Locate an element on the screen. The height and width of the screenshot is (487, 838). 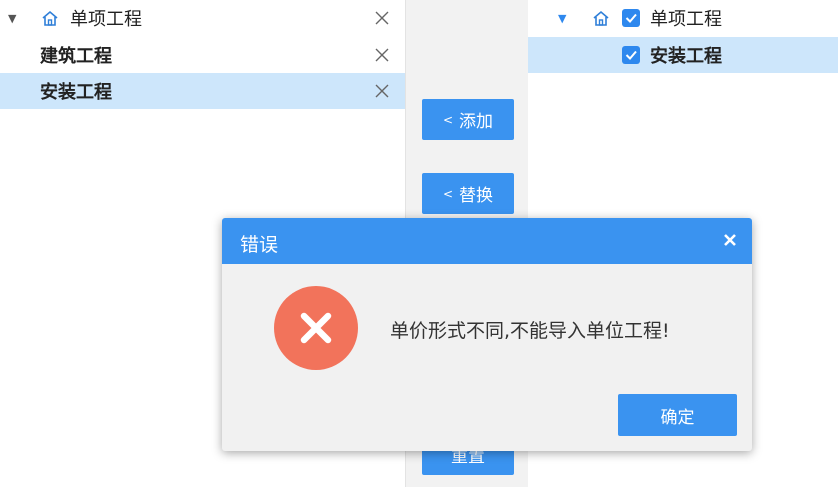
right-tree-root-row: ▼ 单项工程 is located at coordinates (683, 18).